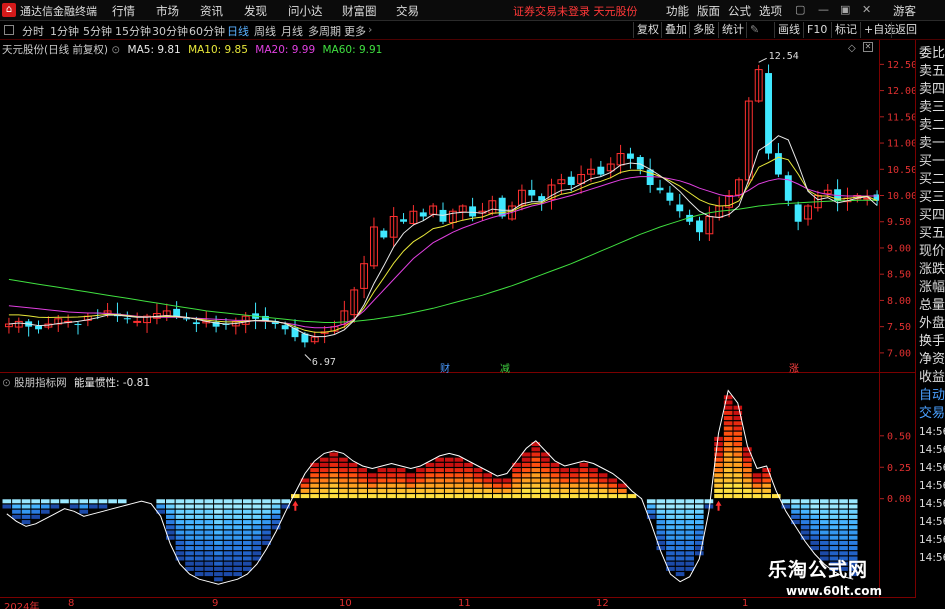  Describe the element at coordinates (932, 378) in the screenshot. I see `side-panel-item: 收益` at that location.